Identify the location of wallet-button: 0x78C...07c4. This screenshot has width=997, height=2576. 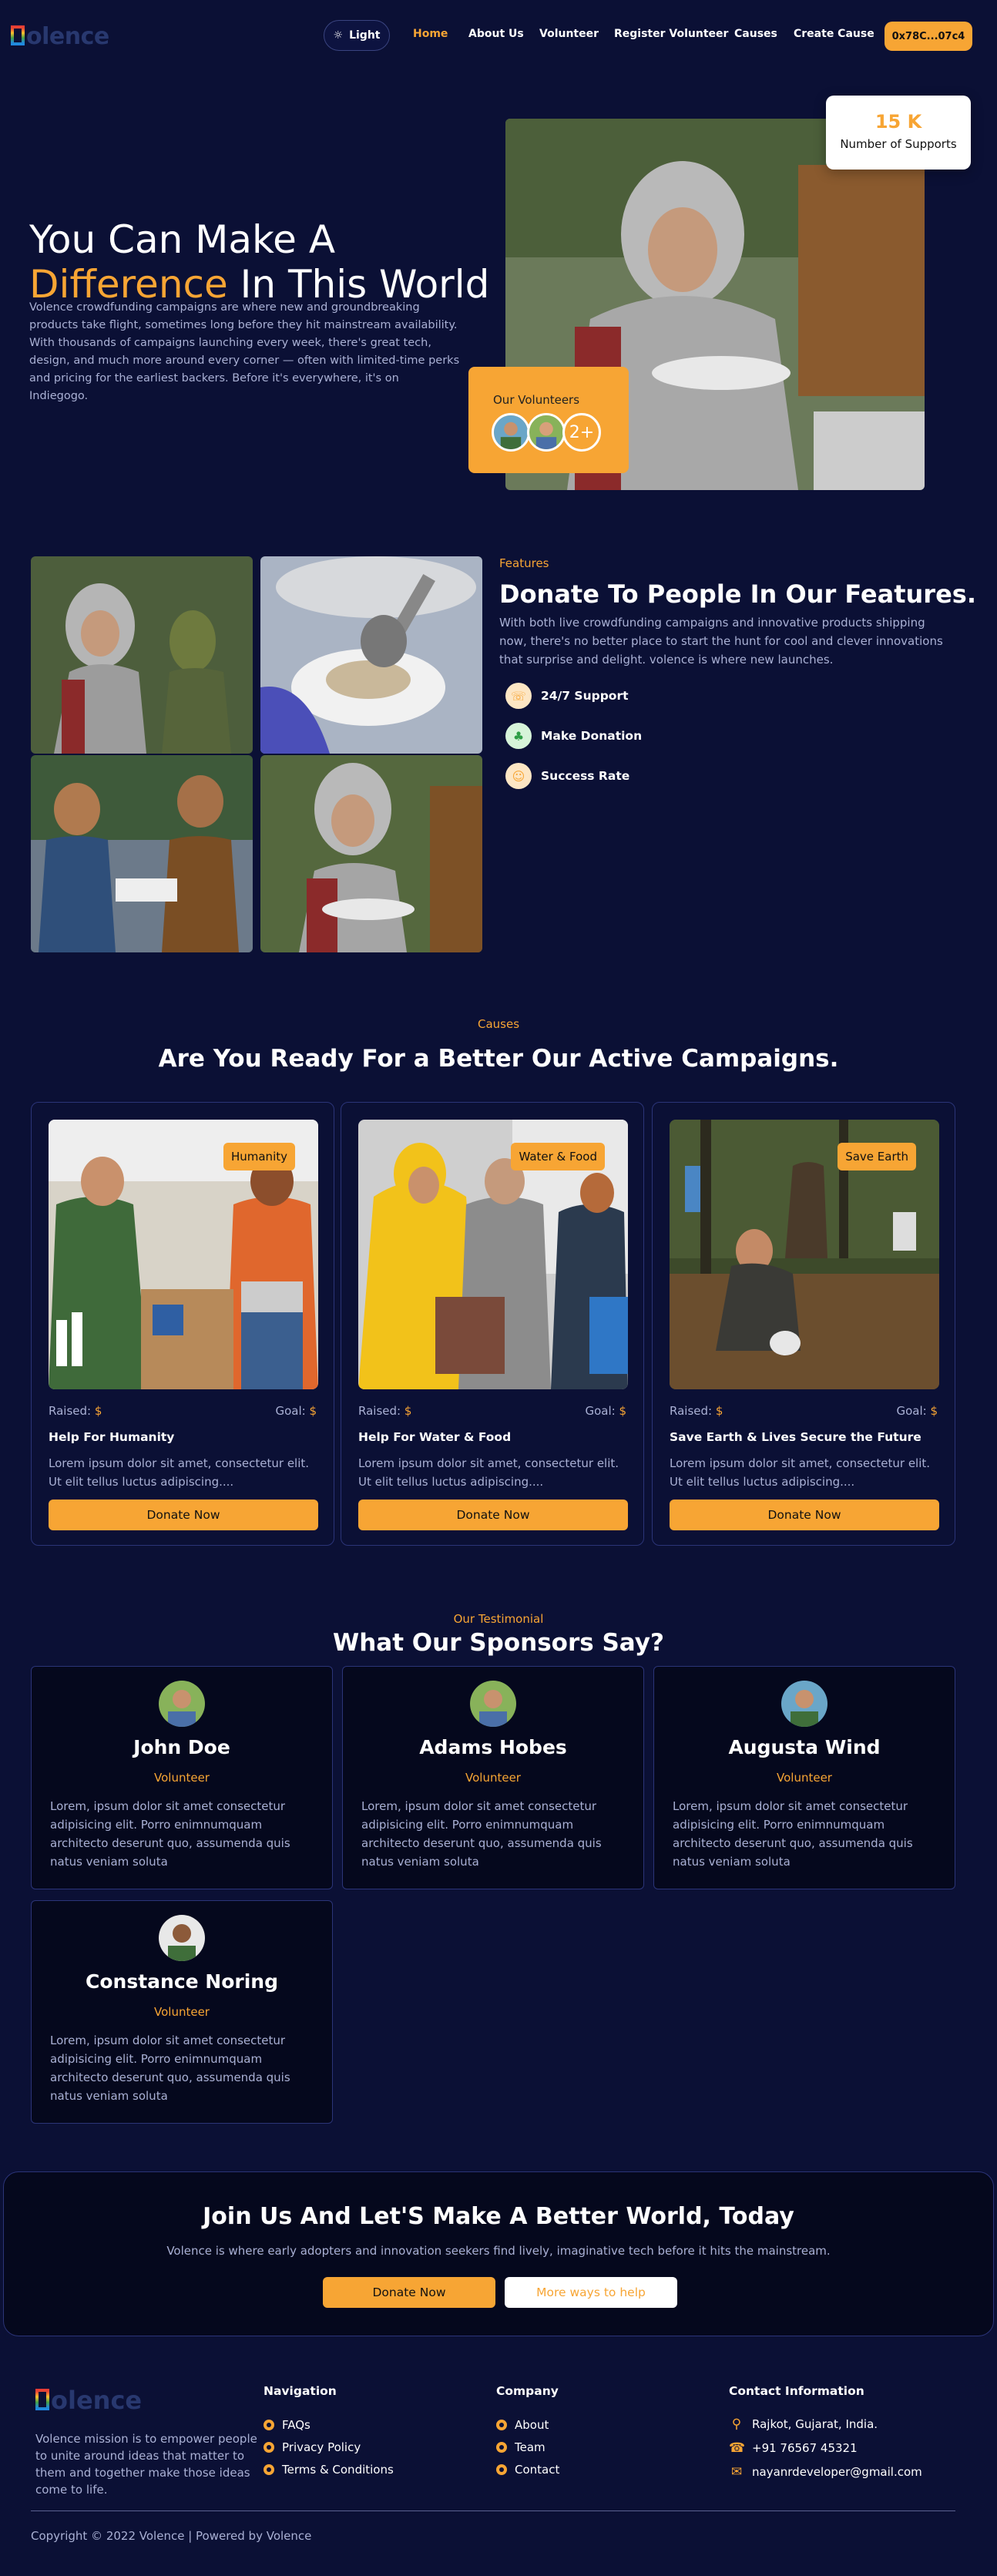
(928, 36).